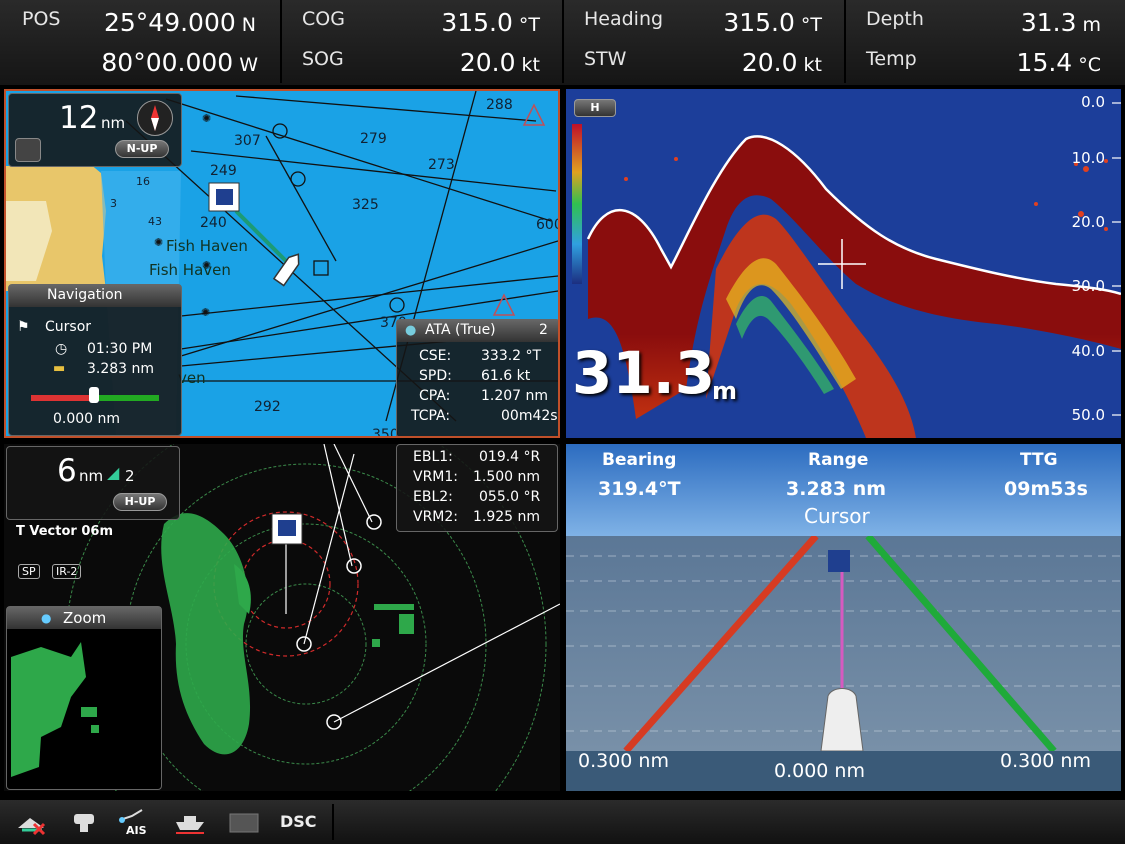 The height and width of the screenshot is (844, 1125). Describe the element at coordinates (436, 477) in the screenshot. I see `ebl-vrm-label: VRM1:` at that location.